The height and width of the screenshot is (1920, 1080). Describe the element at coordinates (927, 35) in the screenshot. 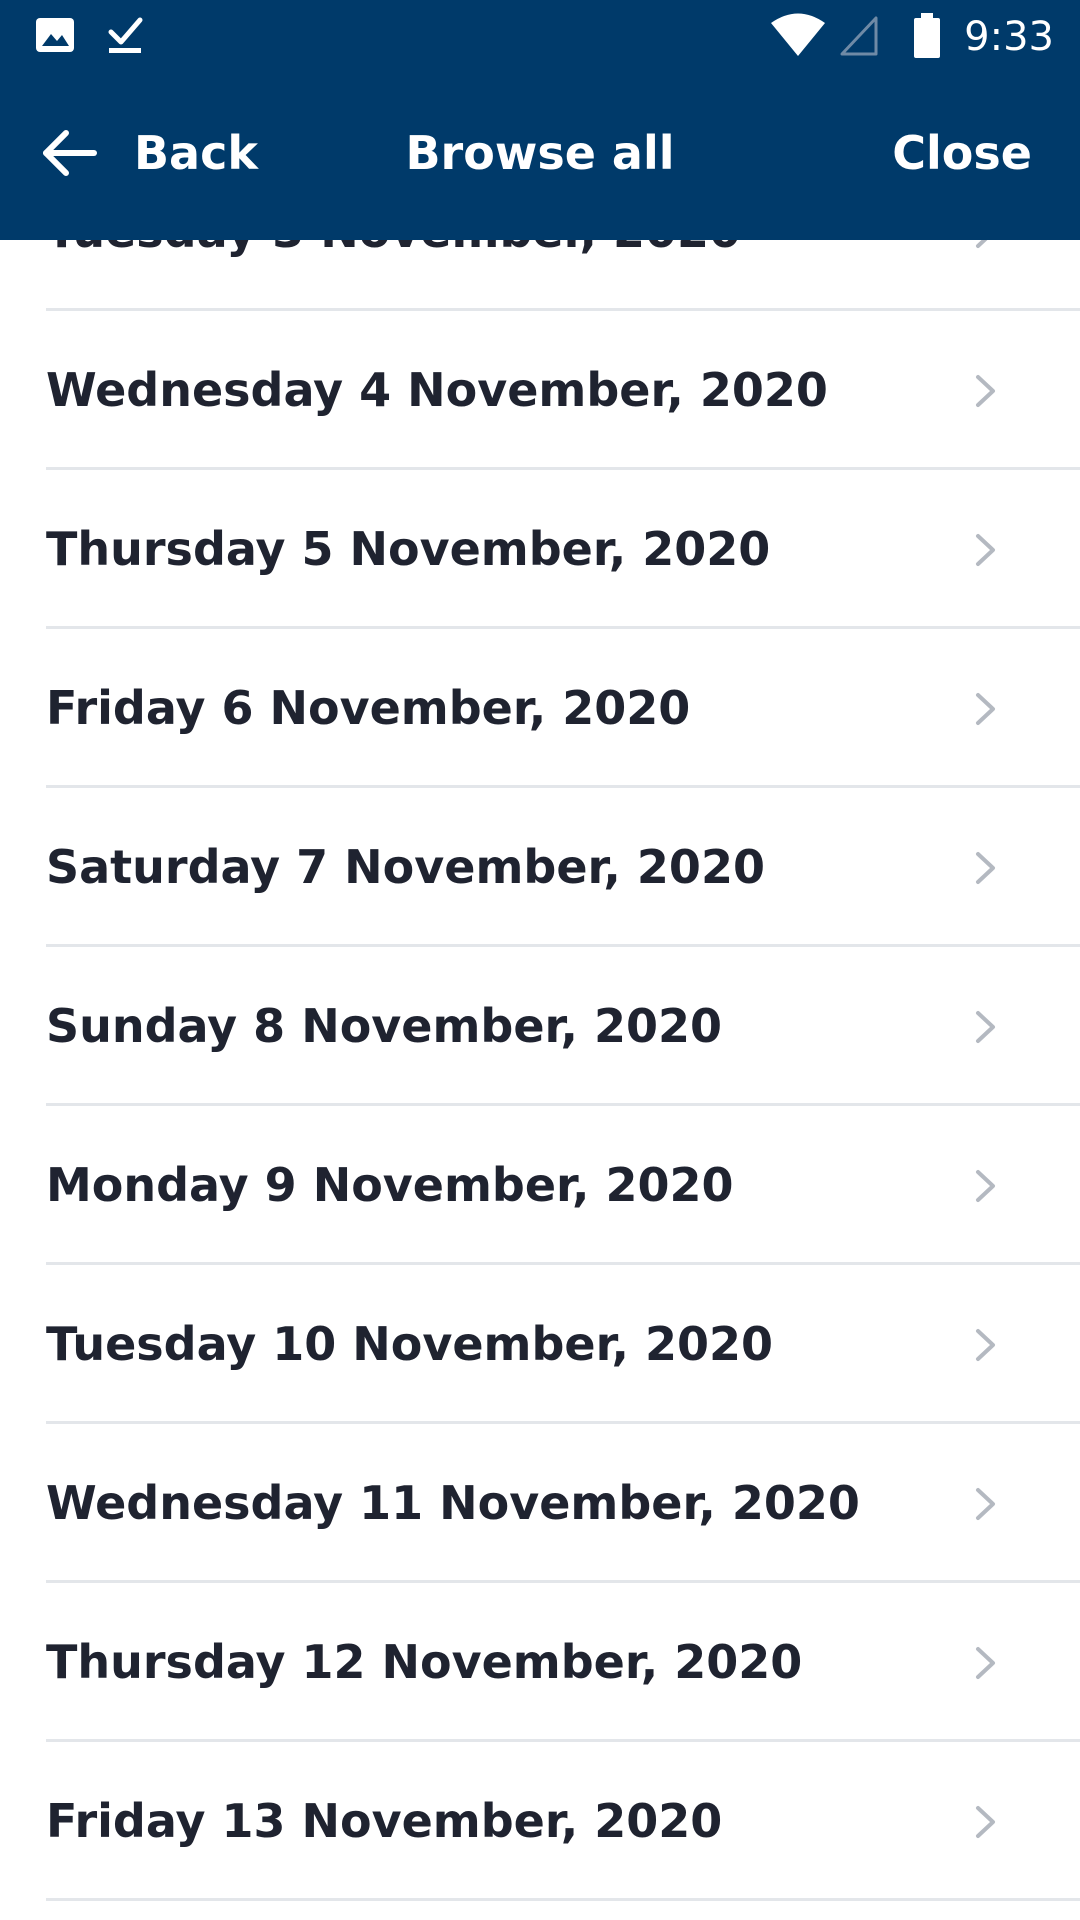

I see `battery-icon` at that location.